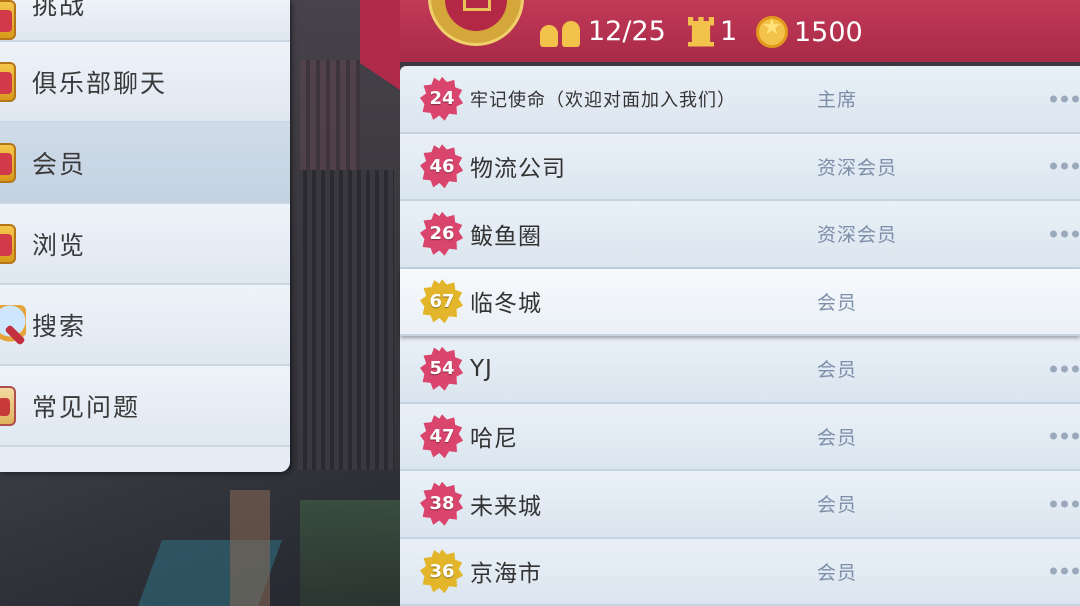 This screenshot has width=1080, height=606. What do you see at coordinates (506, 304) in the screenshot?
I see `member-name: 临冬城` at bounding box center [506, 304].